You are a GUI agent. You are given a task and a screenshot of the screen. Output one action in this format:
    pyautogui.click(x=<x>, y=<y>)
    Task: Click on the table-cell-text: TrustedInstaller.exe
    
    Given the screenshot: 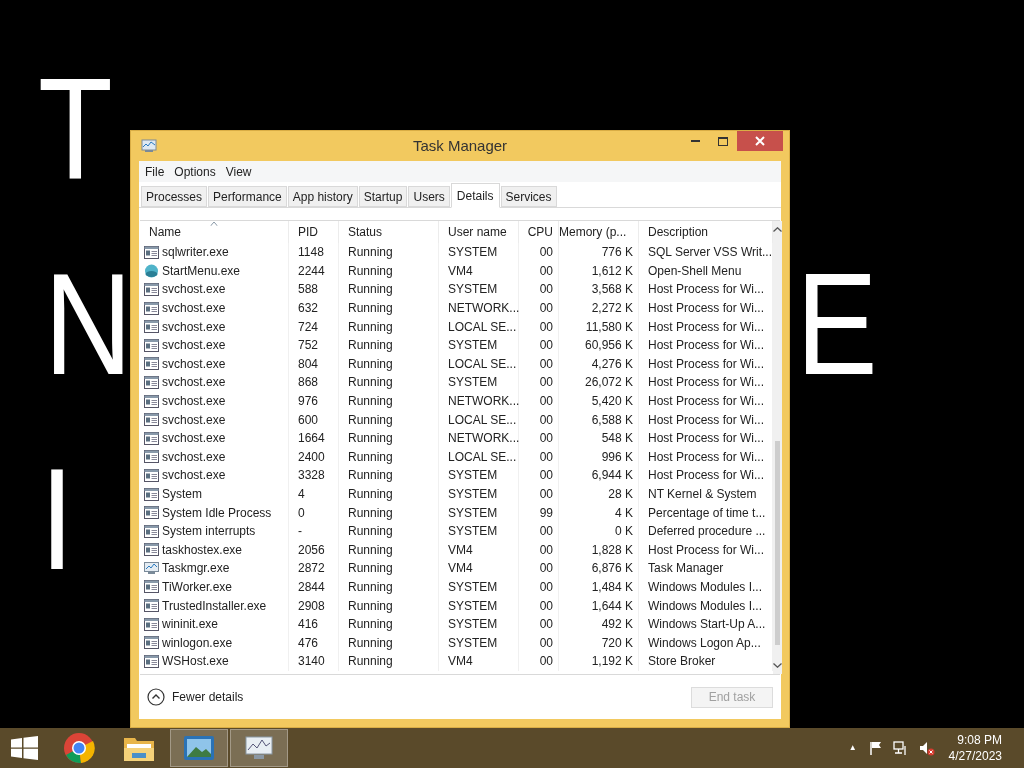 What is the action you would take?
    pyautogui.click(x=214, y=606)
    